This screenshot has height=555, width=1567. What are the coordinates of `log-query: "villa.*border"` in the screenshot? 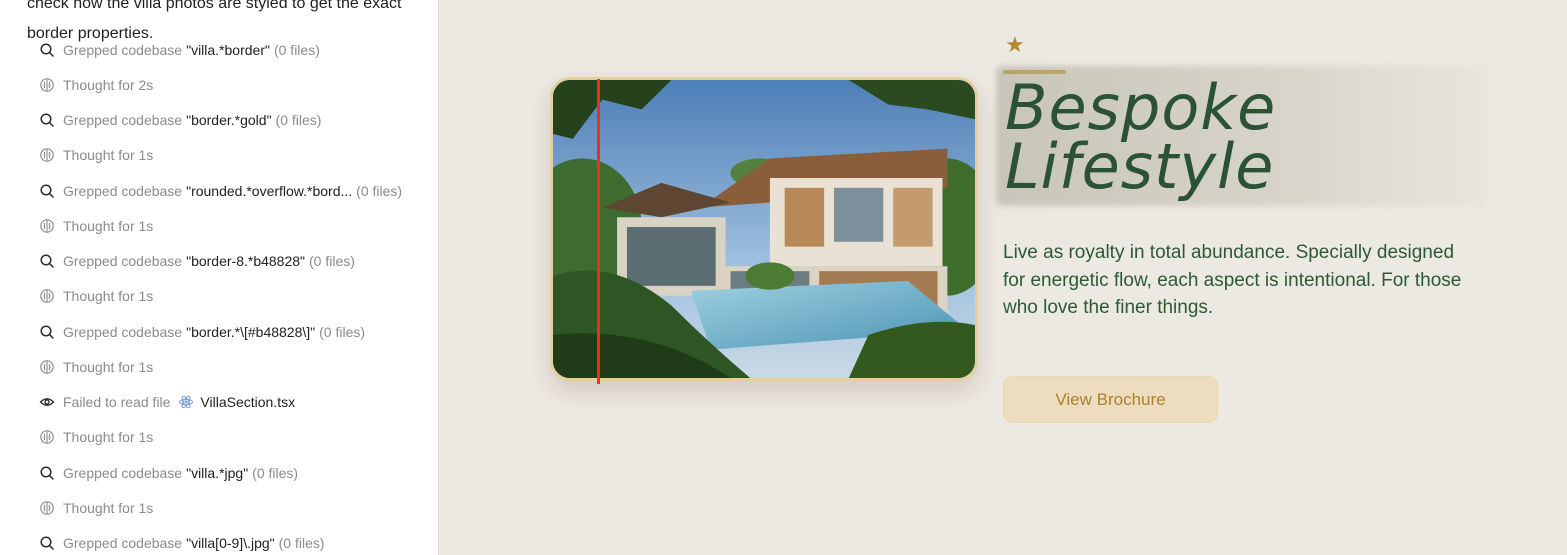 It's located at (228, 49).